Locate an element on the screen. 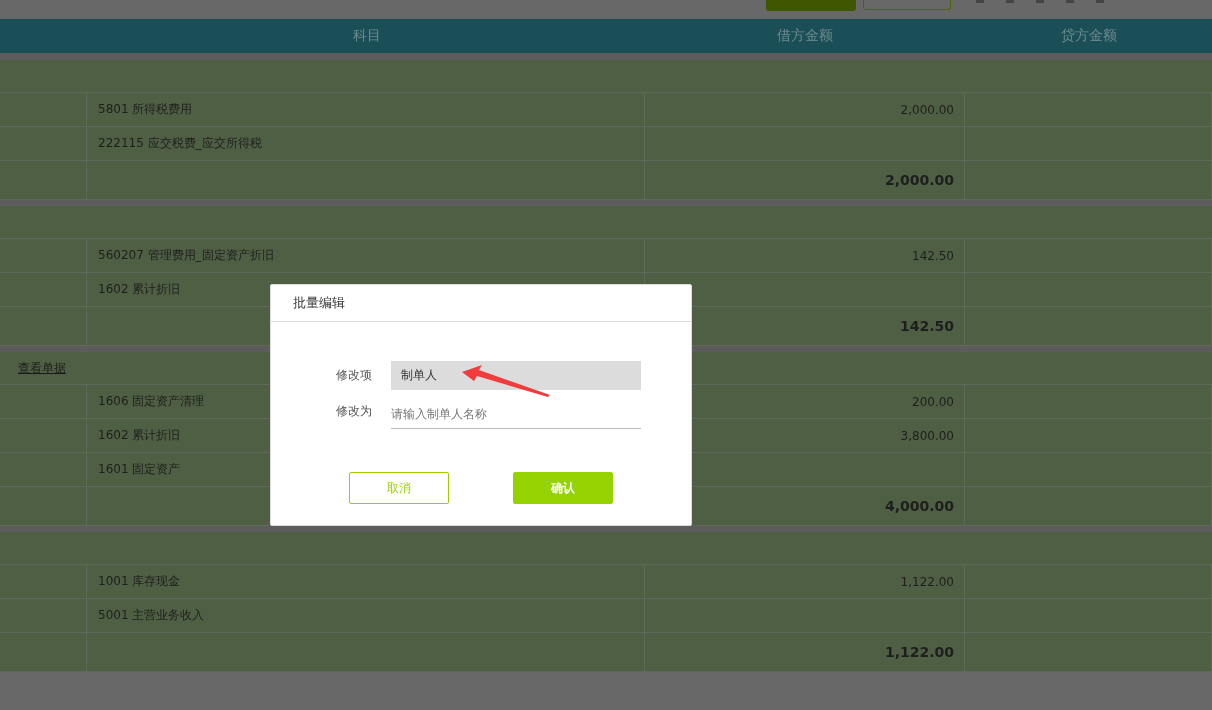 This screenshot has width=1212, height=710. column-header: 借方金额 is located at coordinates (805, 36).